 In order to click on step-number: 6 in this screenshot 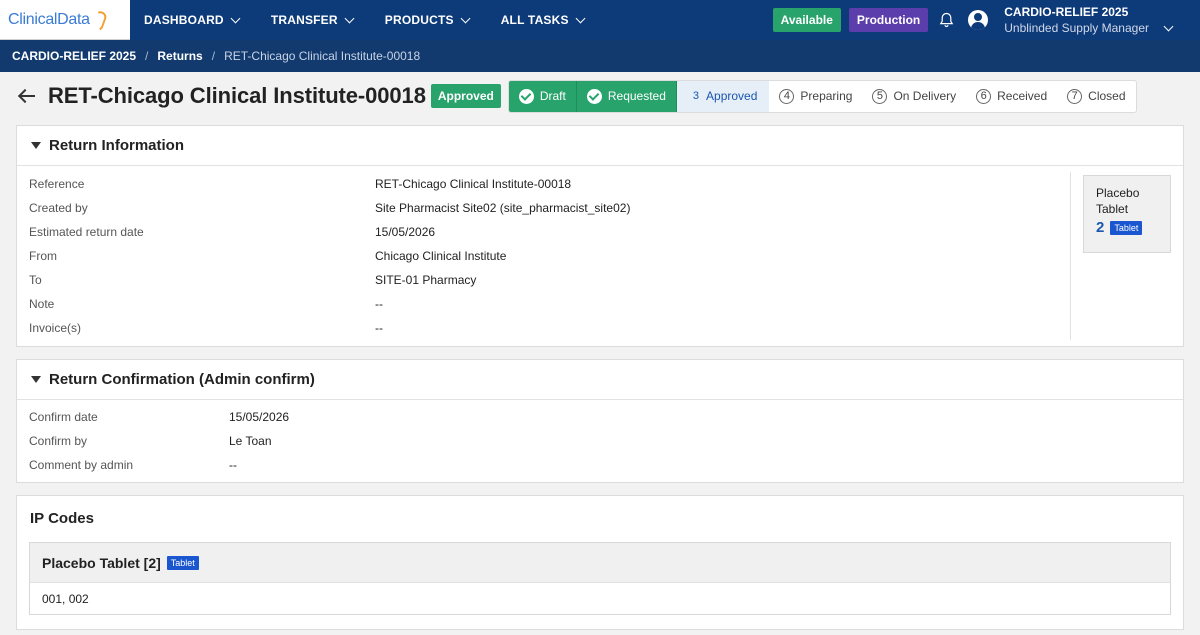, I will do `click(984, 96)`.